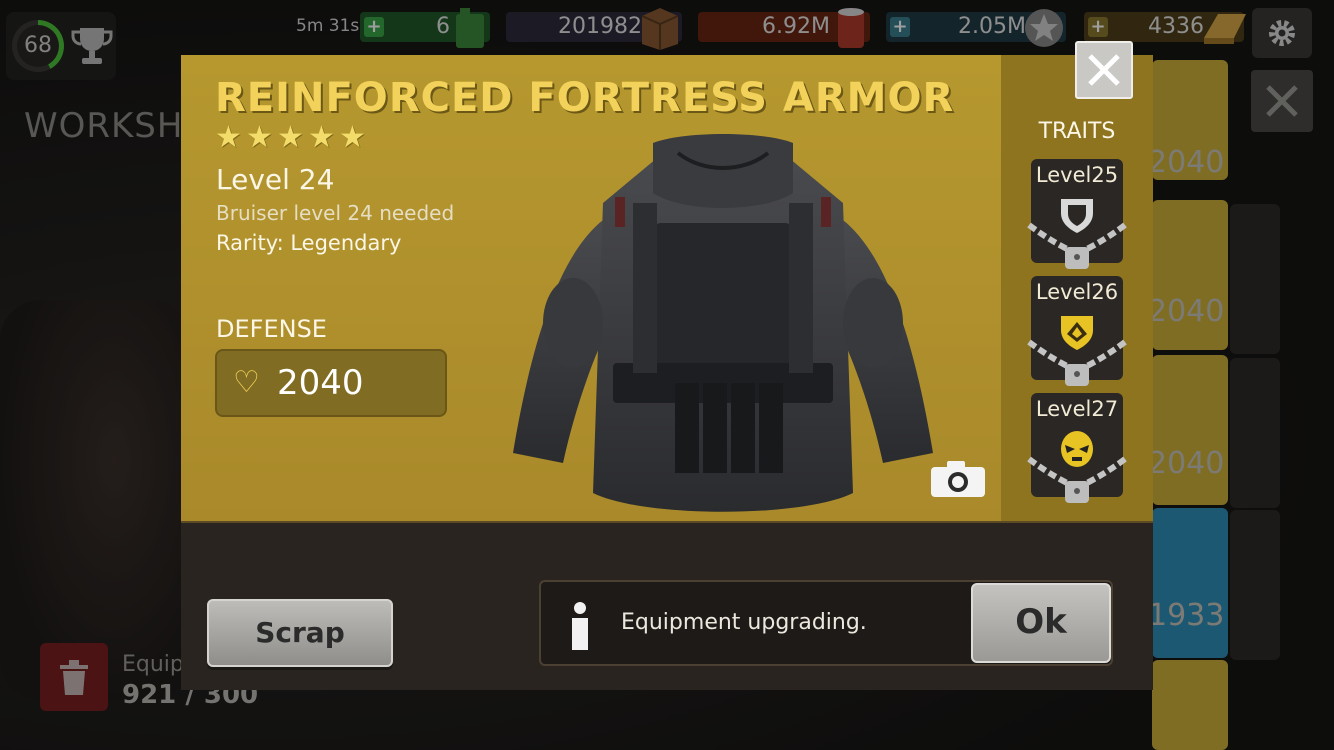  I want to click on close-modal-button, so click(1104, 70).